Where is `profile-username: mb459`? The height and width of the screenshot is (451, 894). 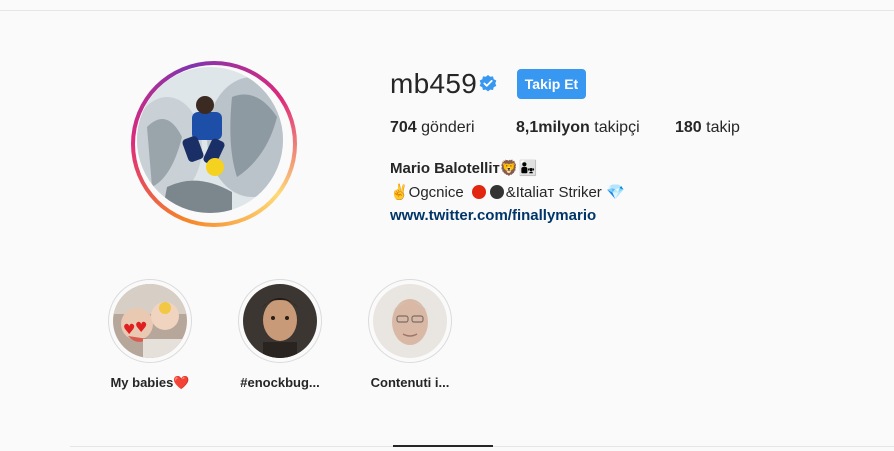 profile-username: mb459 is located at coordinates (434, 83).